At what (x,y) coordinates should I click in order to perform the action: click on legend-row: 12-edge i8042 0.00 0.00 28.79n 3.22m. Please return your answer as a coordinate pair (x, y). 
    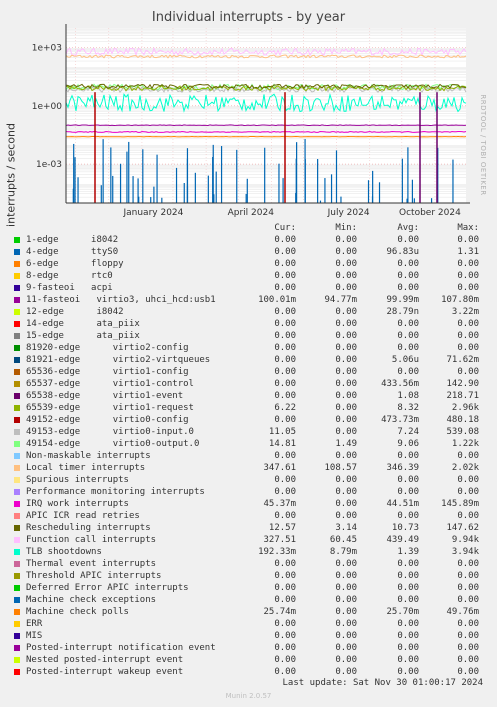
    Looking at the image, I should click on (246, 312).